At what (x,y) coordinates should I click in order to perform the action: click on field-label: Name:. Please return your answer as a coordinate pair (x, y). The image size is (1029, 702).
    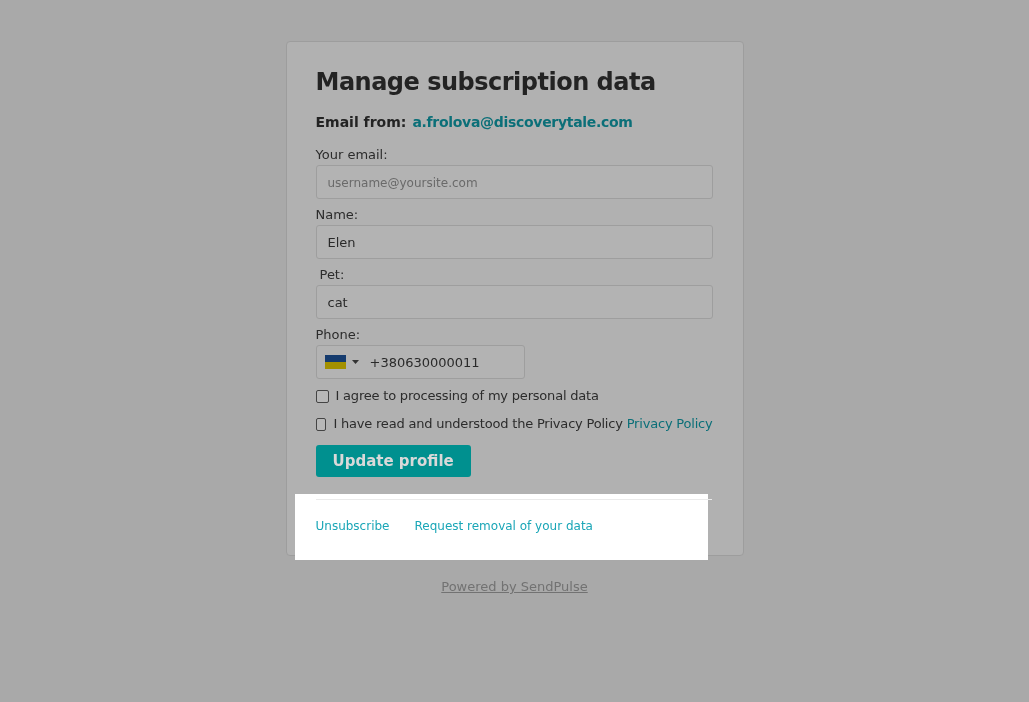
    Looking at the image, I should click on (337, 214).